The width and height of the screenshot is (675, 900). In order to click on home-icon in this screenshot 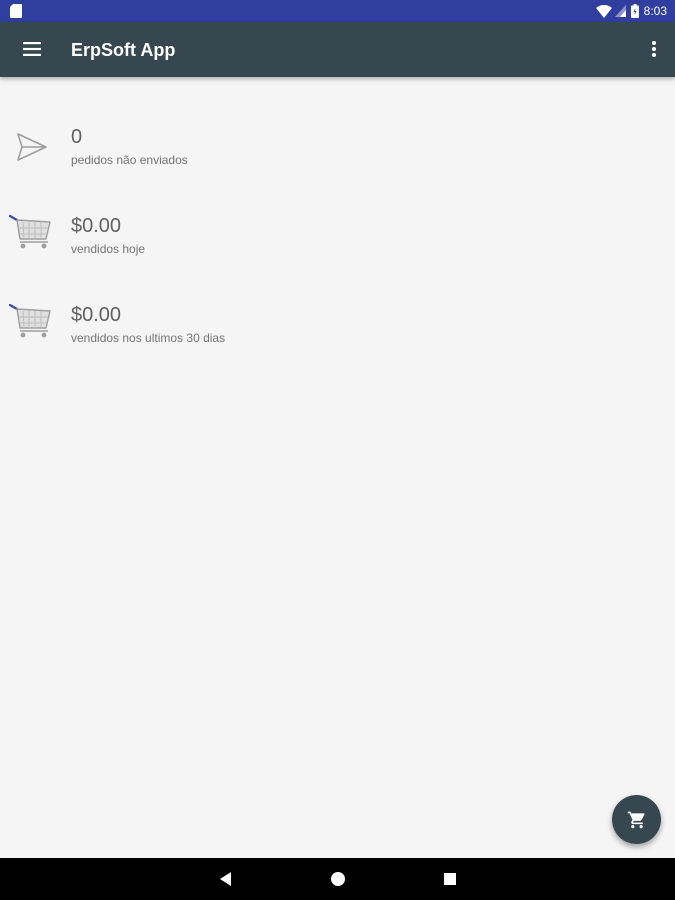, I will do `click(338, 879)`.